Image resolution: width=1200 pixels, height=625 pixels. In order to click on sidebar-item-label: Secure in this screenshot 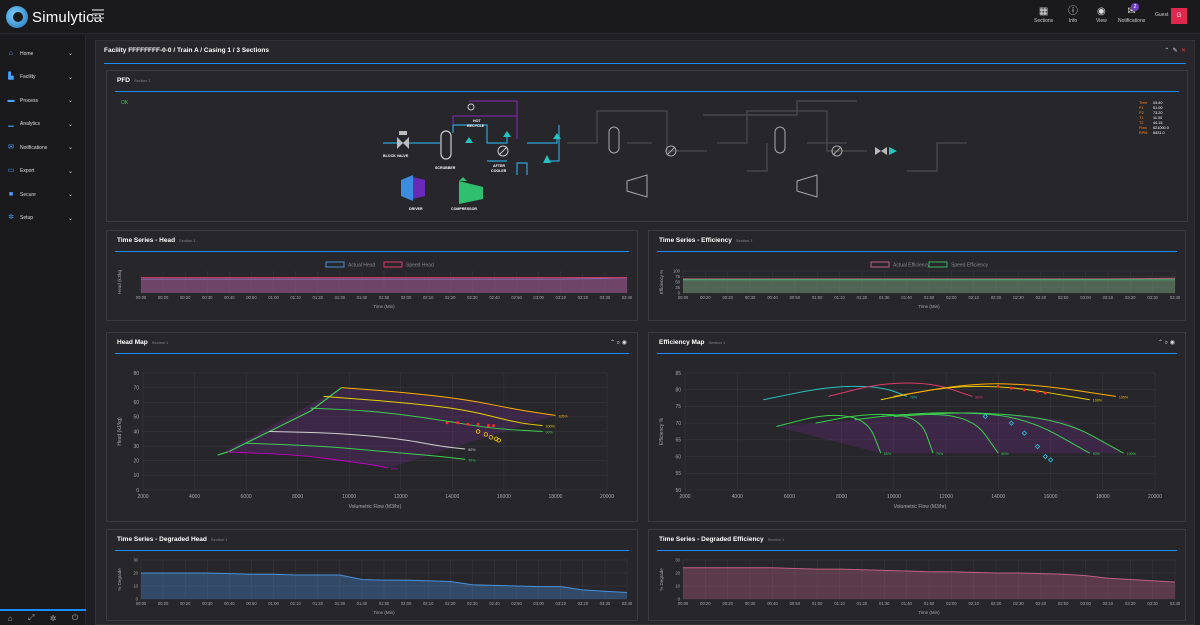, I will do `click(28, 194)`.